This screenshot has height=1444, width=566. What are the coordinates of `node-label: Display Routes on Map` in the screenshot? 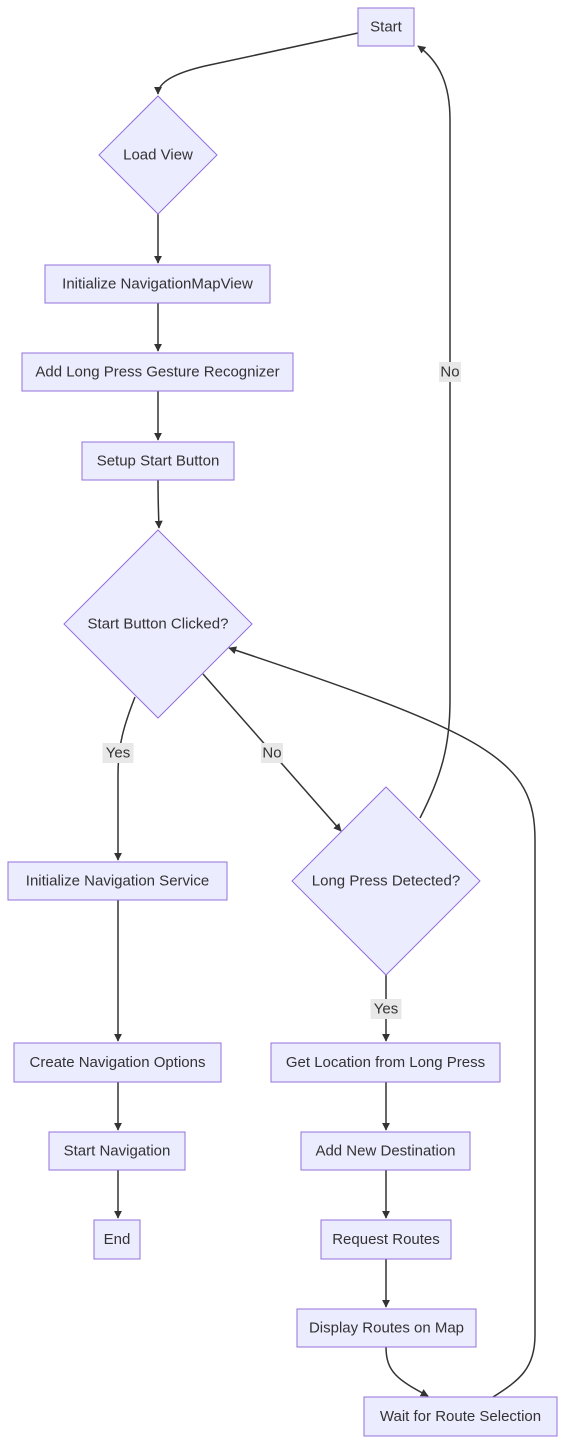 It's located at (386, 1328).